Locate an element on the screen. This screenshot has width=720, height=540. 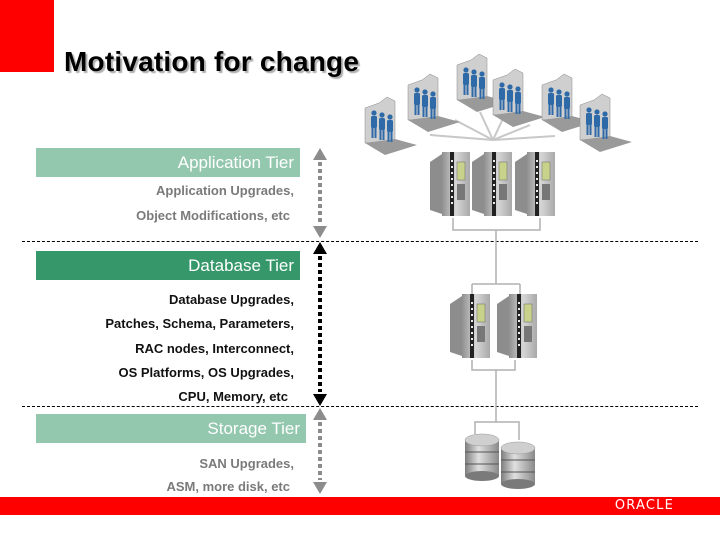
footer-bar is located at coordinates (360, 506).